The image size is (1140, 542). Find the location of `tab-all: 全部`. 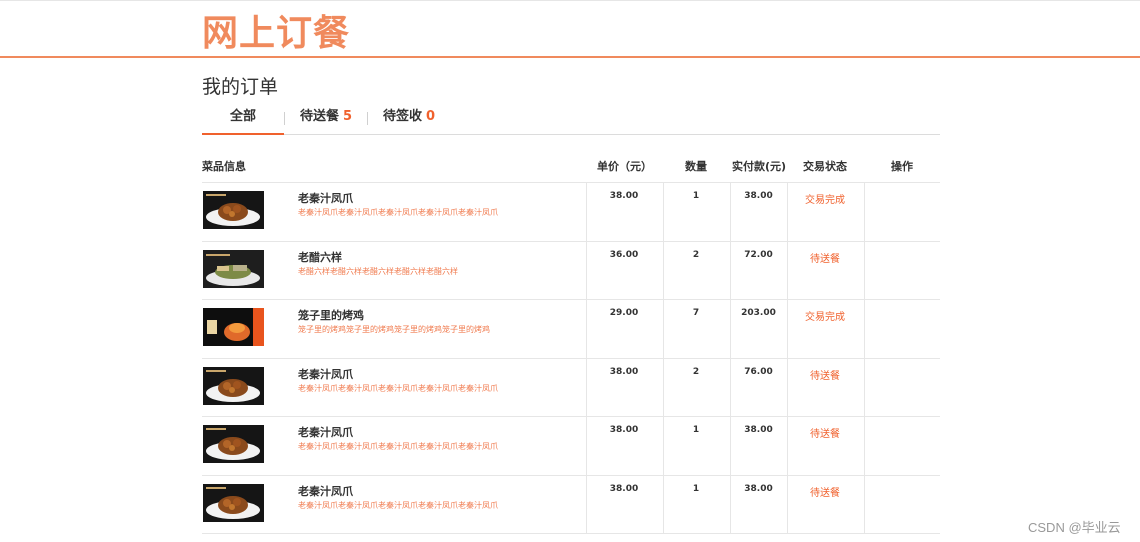

tab-all: 全部 is located at coordinates (243, 119).